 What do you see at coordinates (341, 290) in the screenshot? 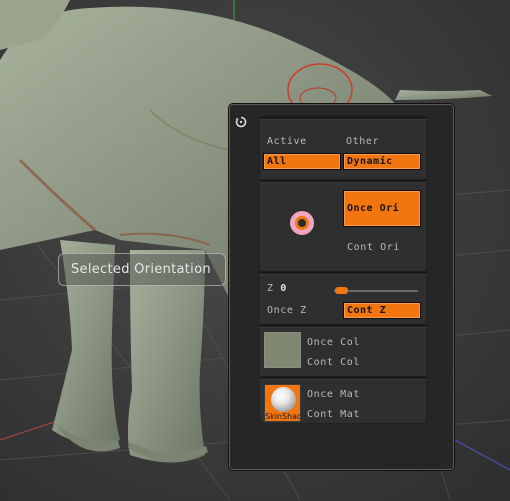
I see `z-slider-thumb` at bounding box center [341, 290].